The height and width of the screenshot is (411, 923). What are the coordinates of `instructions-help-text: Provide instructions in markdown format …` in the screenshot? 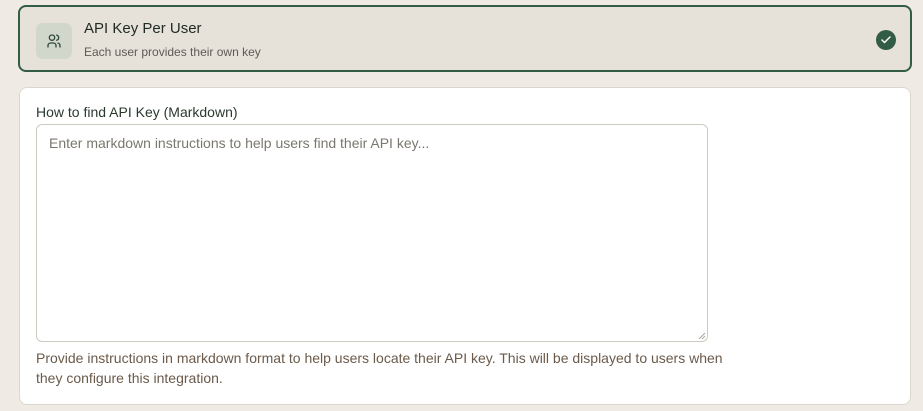 It's located at (379, 368).